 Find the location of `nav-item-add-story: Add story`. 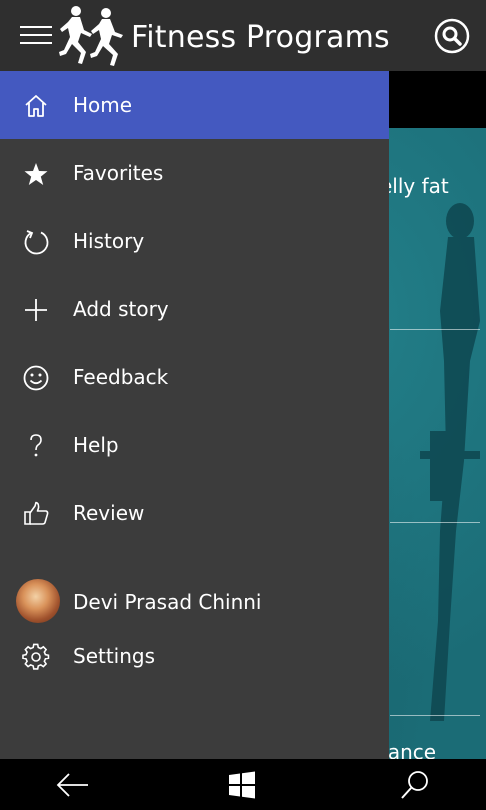

nav-item-add-story: Add story is located at coordinates (194, 309).